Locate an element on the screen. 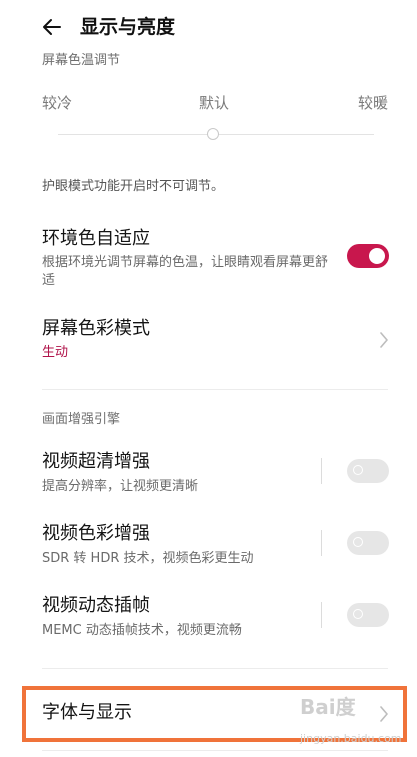 This screenshot has width=417, height=757. video-super-resolution-subtitle: 提高分辨率，让视频更清晰 is located at coordinates (120, 486).